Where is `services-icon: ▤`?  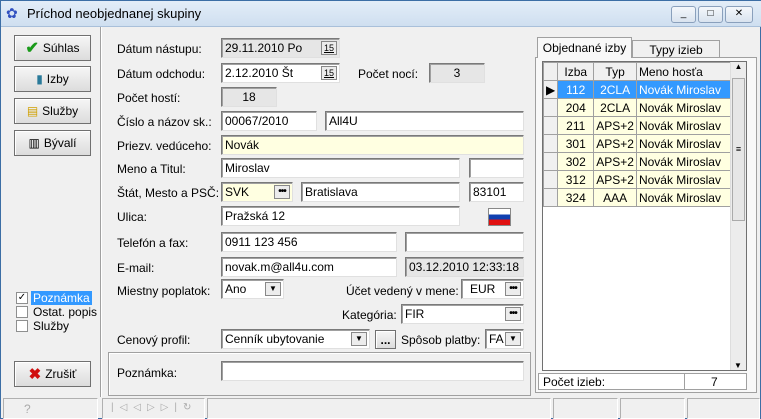 services-icon: ▤ is located at coordinates (32, 111).